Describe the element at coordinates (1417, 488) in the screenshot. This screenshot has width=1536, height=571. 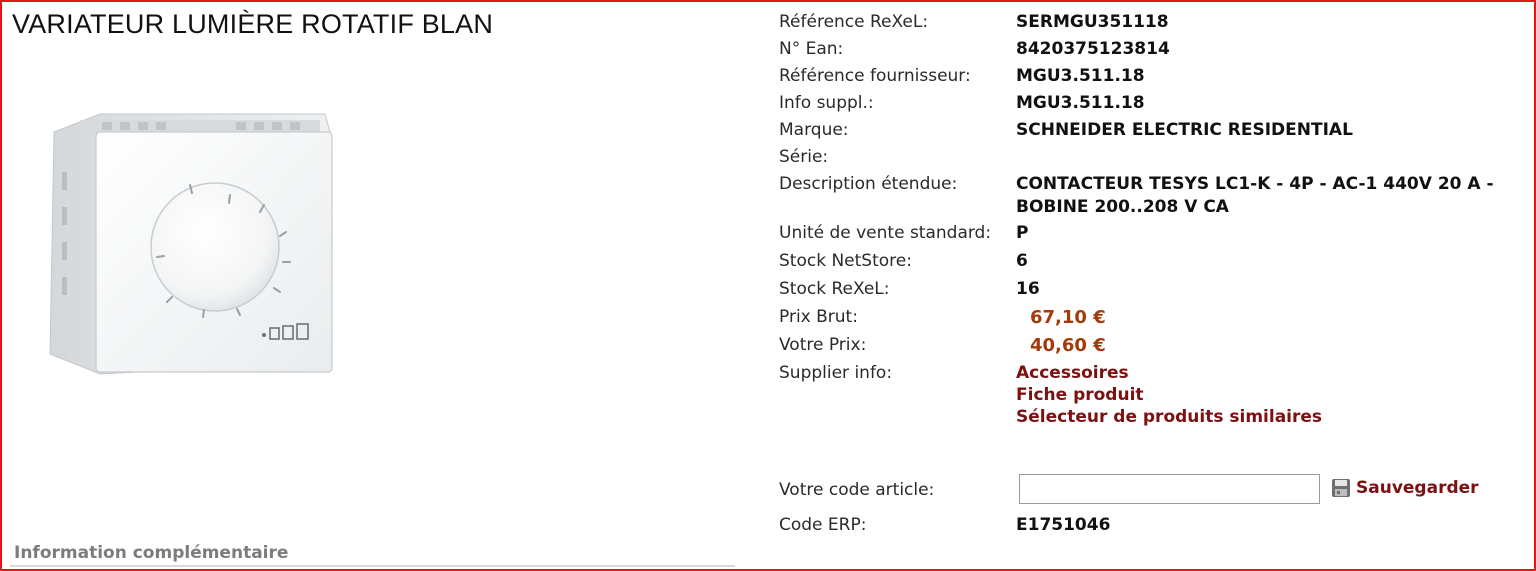
I see `save-button-label: Sauvegarder` at that location.